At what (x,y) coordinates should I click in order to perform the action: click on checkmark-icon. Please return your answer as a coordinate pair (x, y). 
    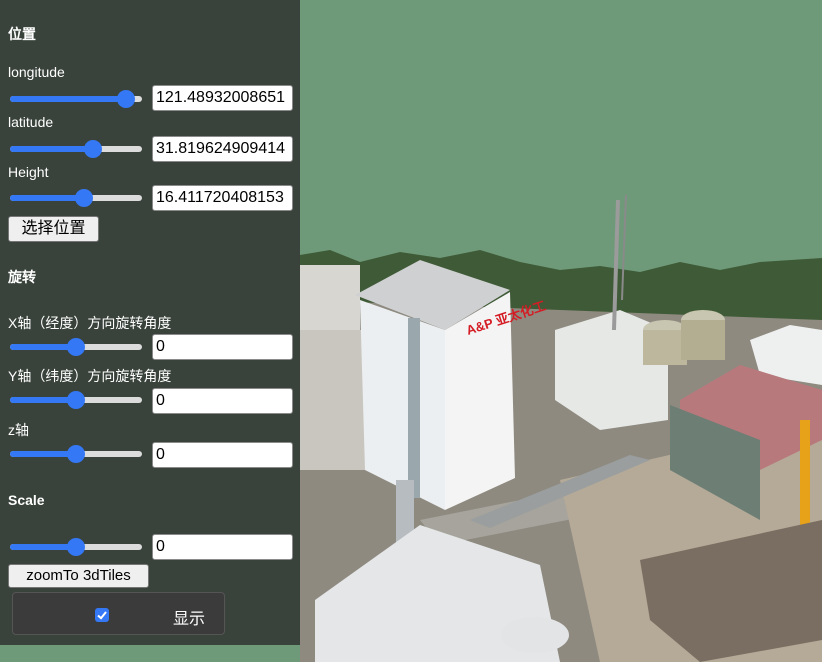
    Looking at the image, I should click on (102, 615).